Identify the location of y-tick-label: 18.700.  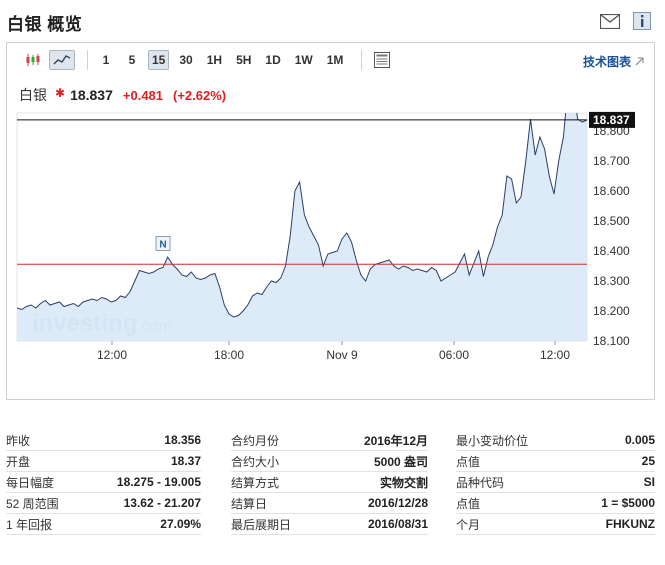
(611, 161).